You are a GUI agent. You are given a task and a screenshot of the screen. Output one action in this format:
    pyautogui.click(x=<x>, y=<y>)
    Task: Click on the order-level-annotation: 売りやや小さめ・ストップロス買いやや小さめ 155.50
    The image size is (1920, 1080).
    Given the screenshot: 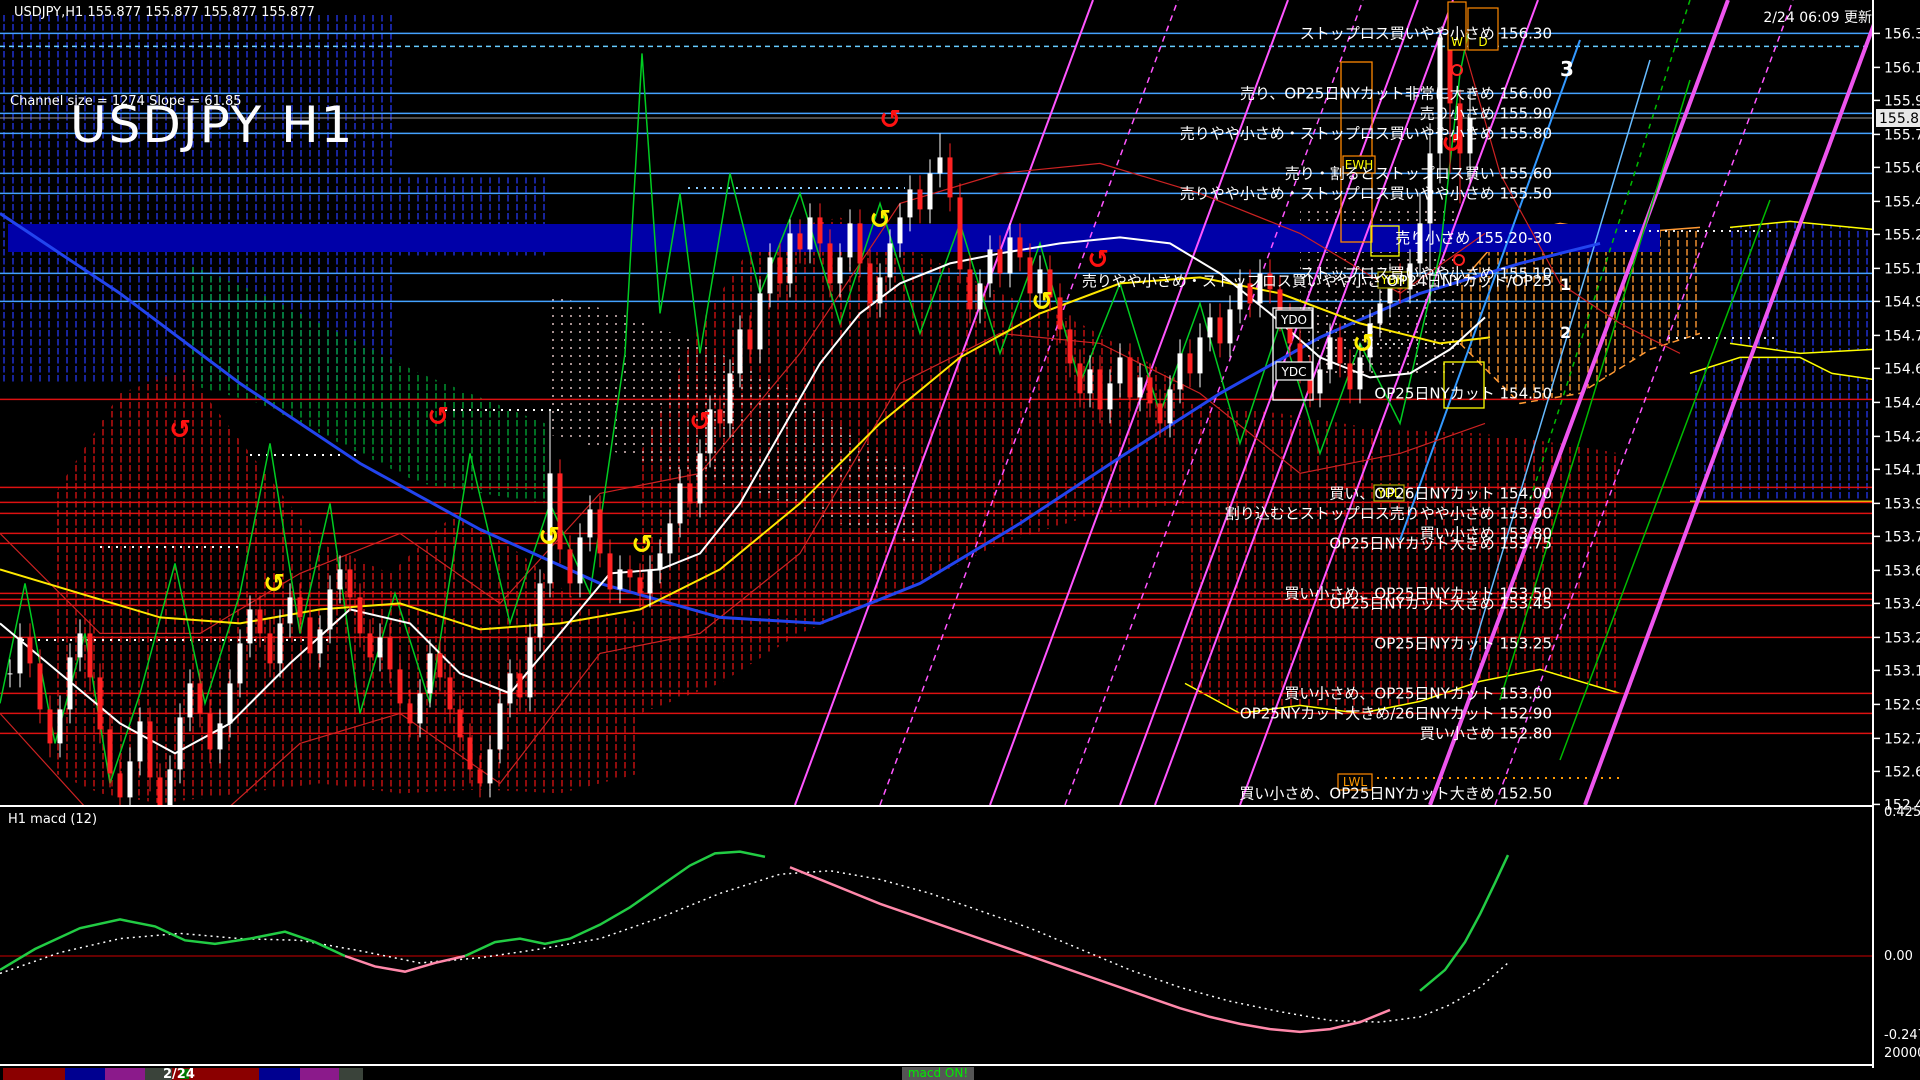 What is the action you would take?
    pyautogui.click(x=1366, y=193)
    